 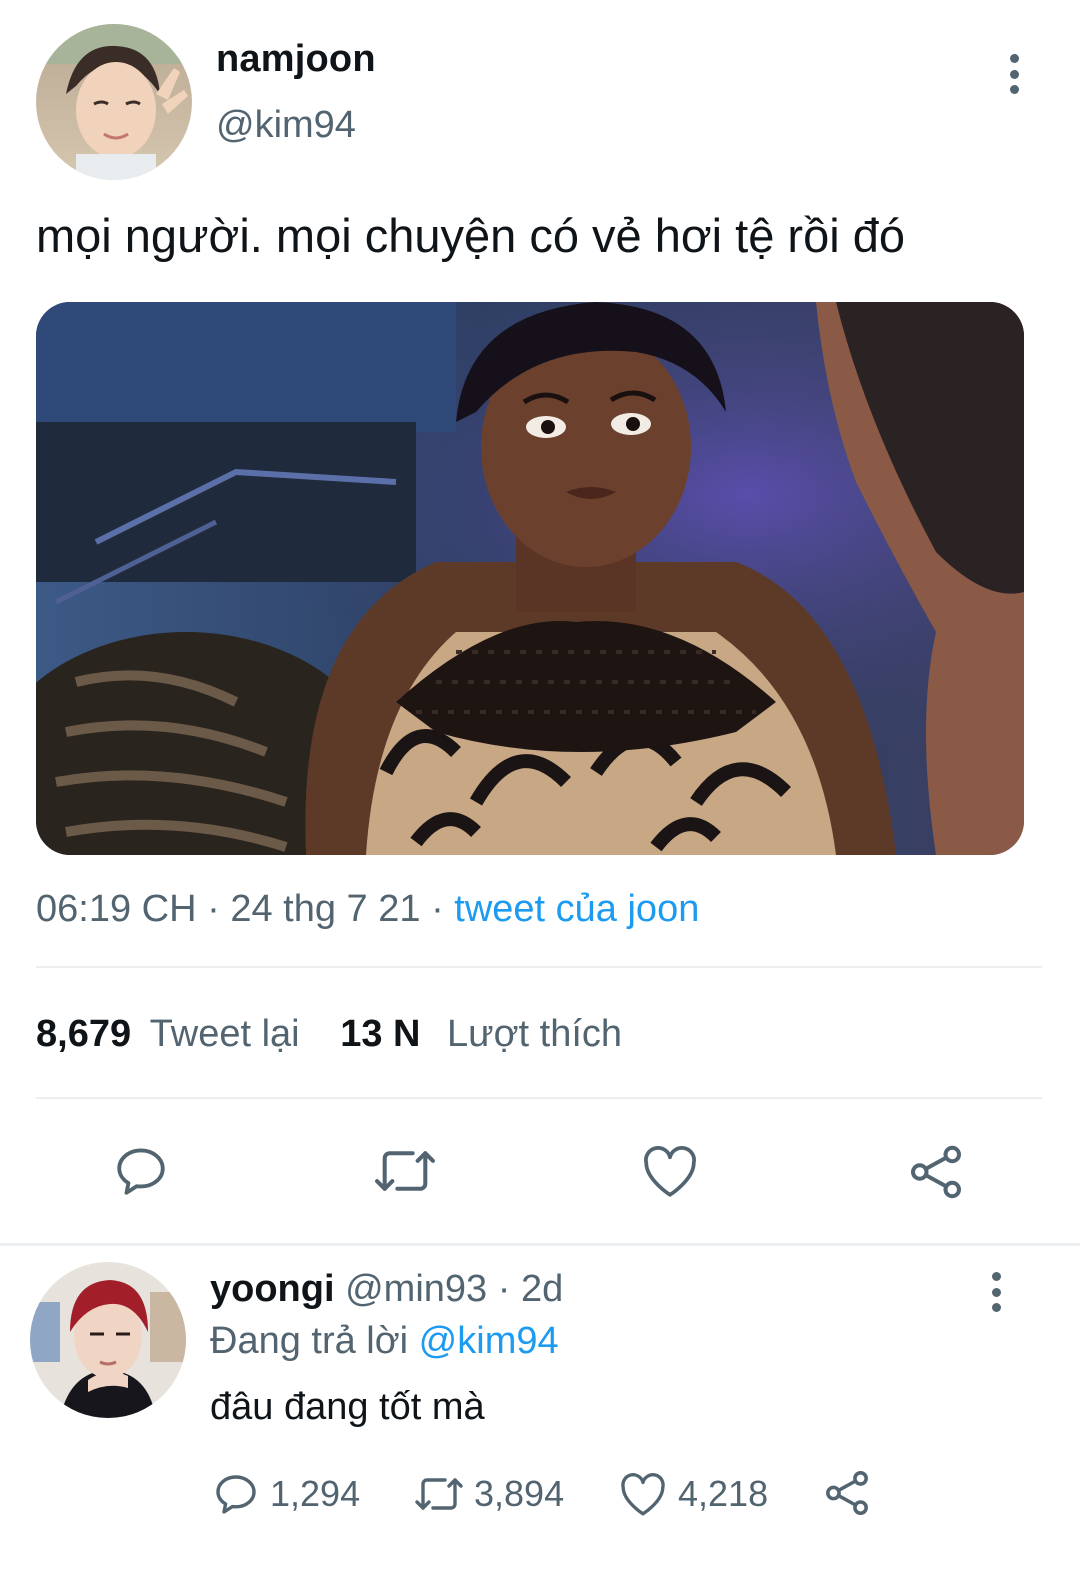 What do you see at coordinates (576, 909) in the screenshot?
I see `tweet-source-link: tweet của joon` at bounding box center [576, 909].